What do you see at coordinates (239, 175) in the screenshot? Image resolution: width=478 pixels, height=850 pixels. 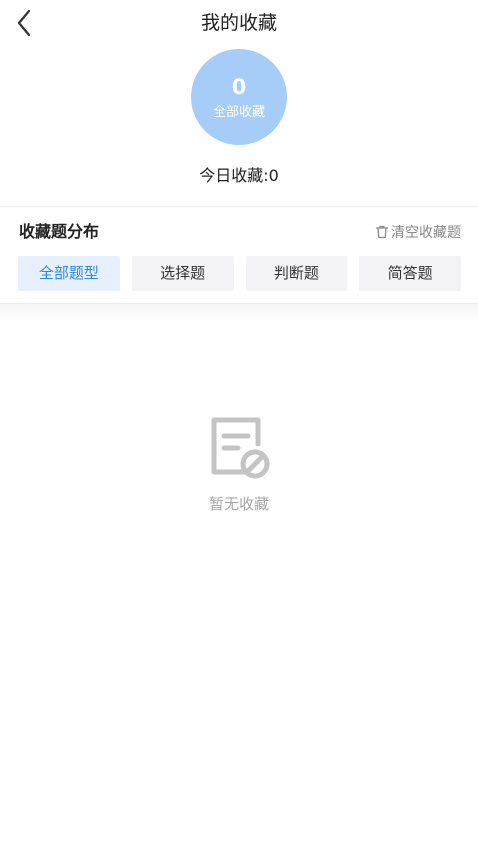 I see `today-favorites-text: 今日收藏:0` at bounding box center [239, 175].